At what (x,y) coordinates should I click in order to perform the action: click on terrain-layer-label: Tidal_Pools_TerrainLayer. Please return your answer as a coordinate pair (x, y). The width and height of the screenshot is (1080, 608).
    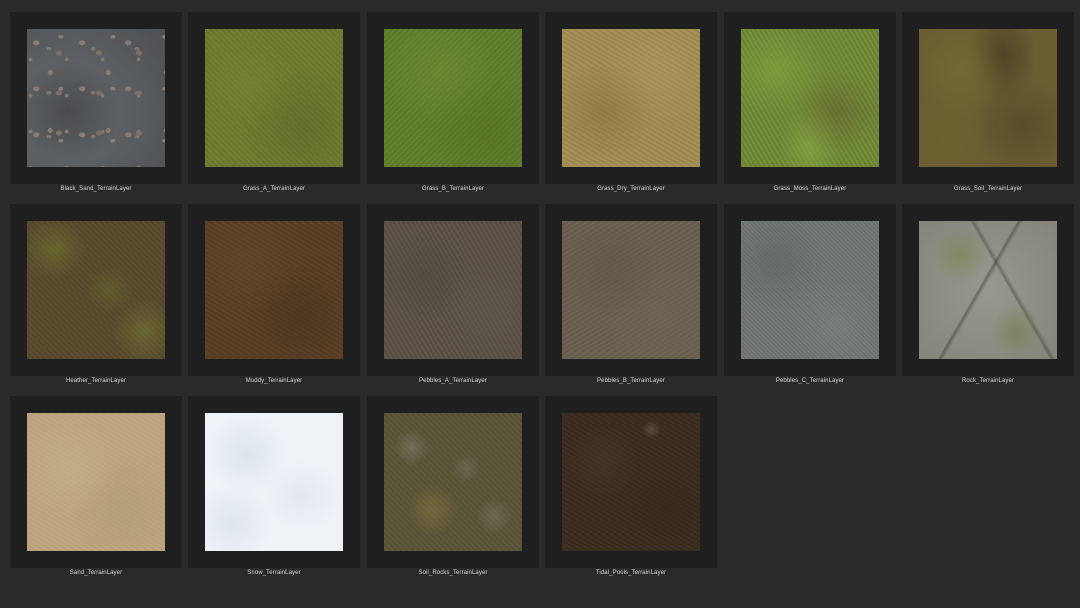
    Looking at the image, I should click on (631, 573).